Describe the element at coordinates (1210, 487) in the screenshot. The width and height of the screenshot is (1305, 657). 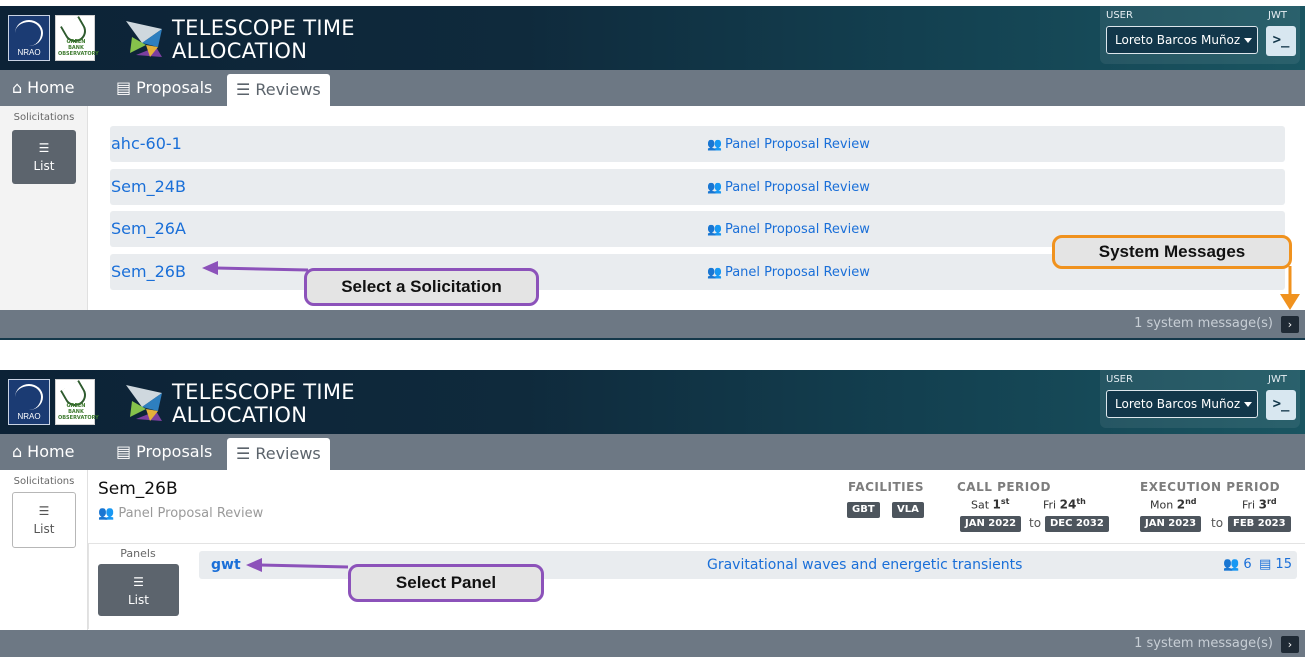
I see `execution-period-label: EXECUTION PERIOD` at that location.